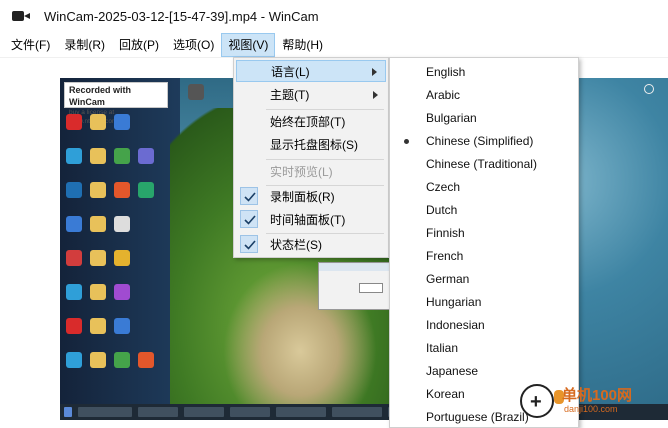  I want to click on view-menu-record-panel: 录制面板(R), so click(311, 197).